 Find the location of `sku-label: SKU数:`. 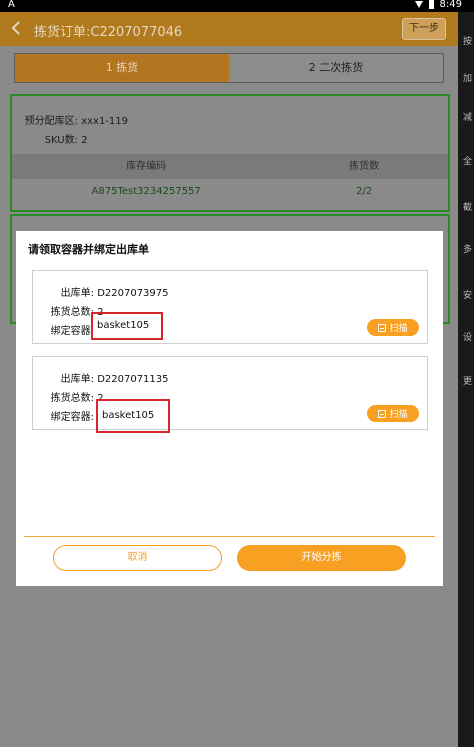

sku-label: SKU数: is located at coordinates (61, 140).